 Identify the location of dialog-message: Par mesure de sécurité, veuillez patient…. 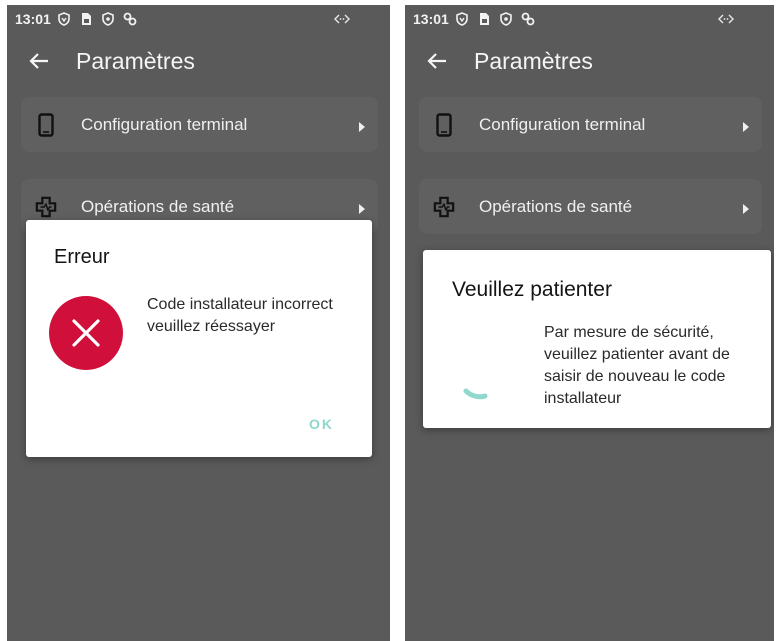
(637, 365).